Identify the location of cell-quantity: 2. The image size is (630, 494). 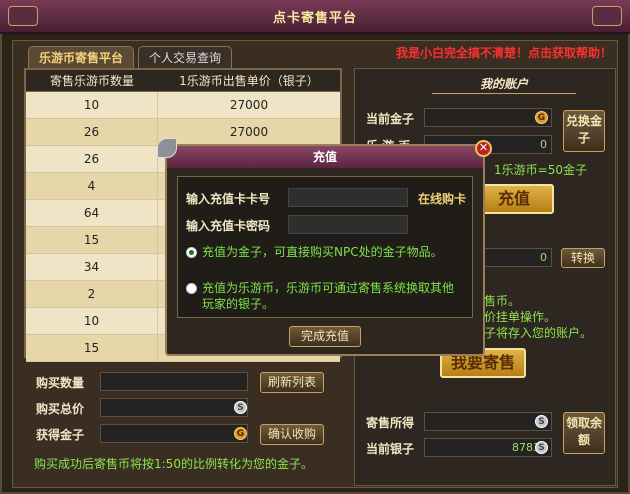
(92, 294).